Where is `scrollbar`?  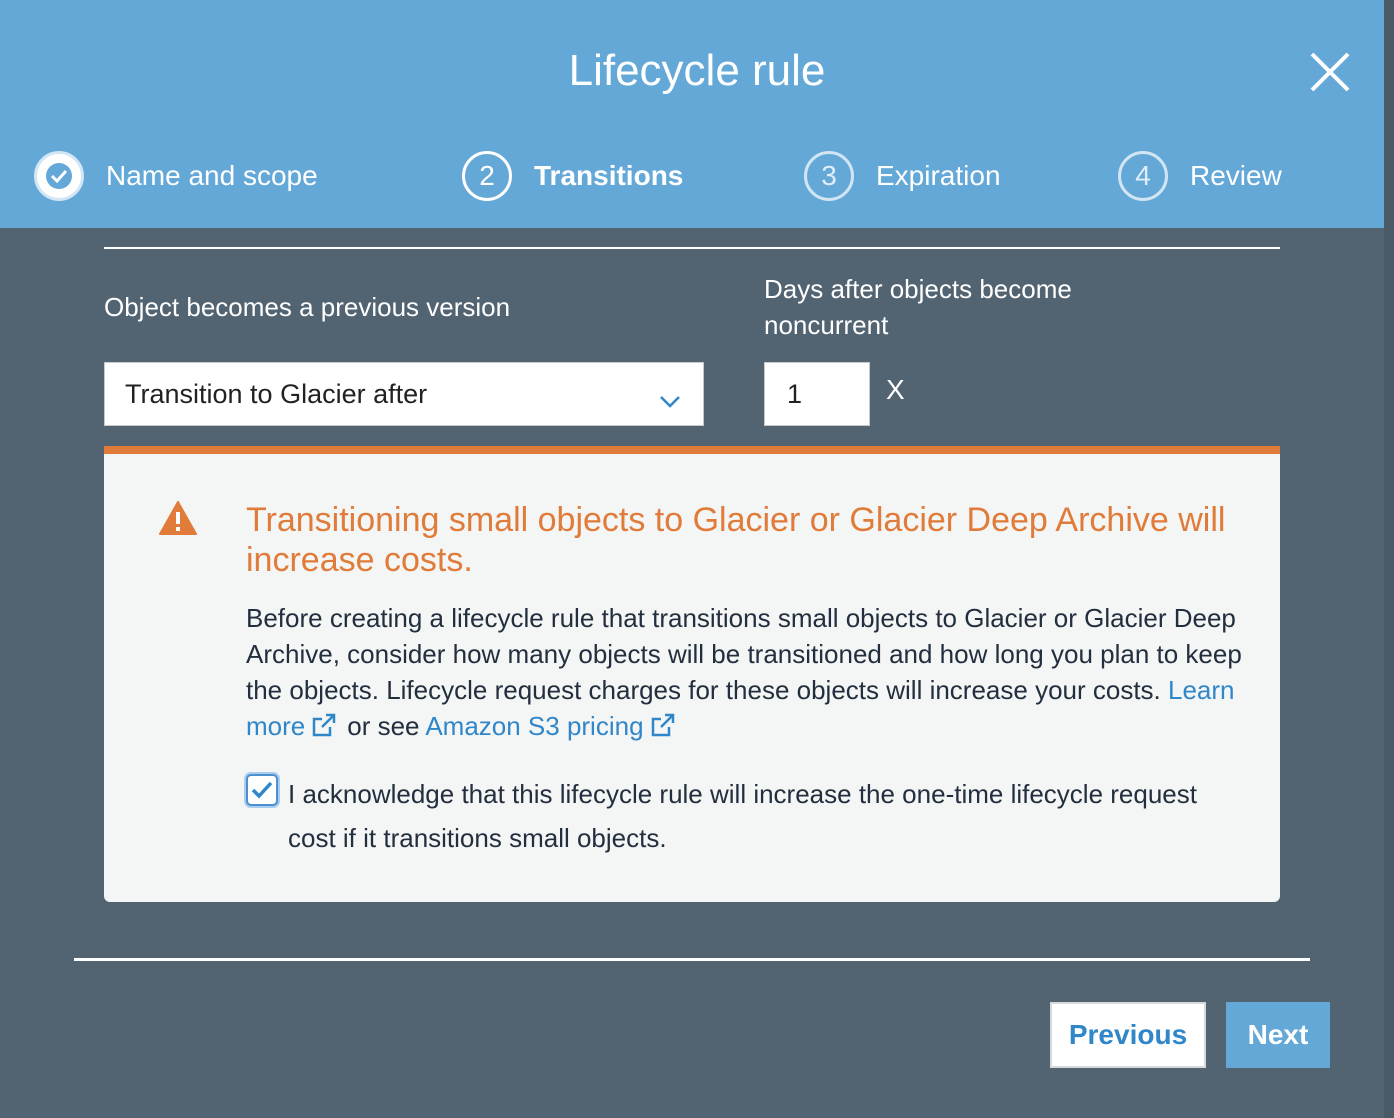
scrollbar is located at coordinates (1389, 559).